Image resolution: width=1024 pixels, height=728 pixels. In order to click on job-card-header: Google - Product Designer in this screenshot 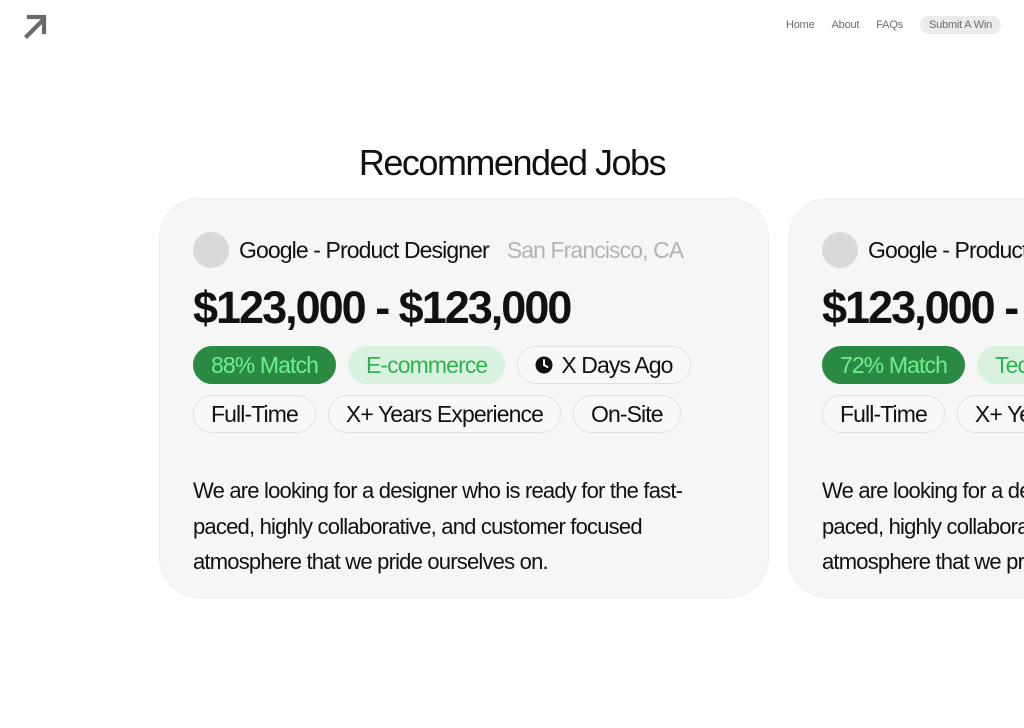, I will do `click(923, 250)`.